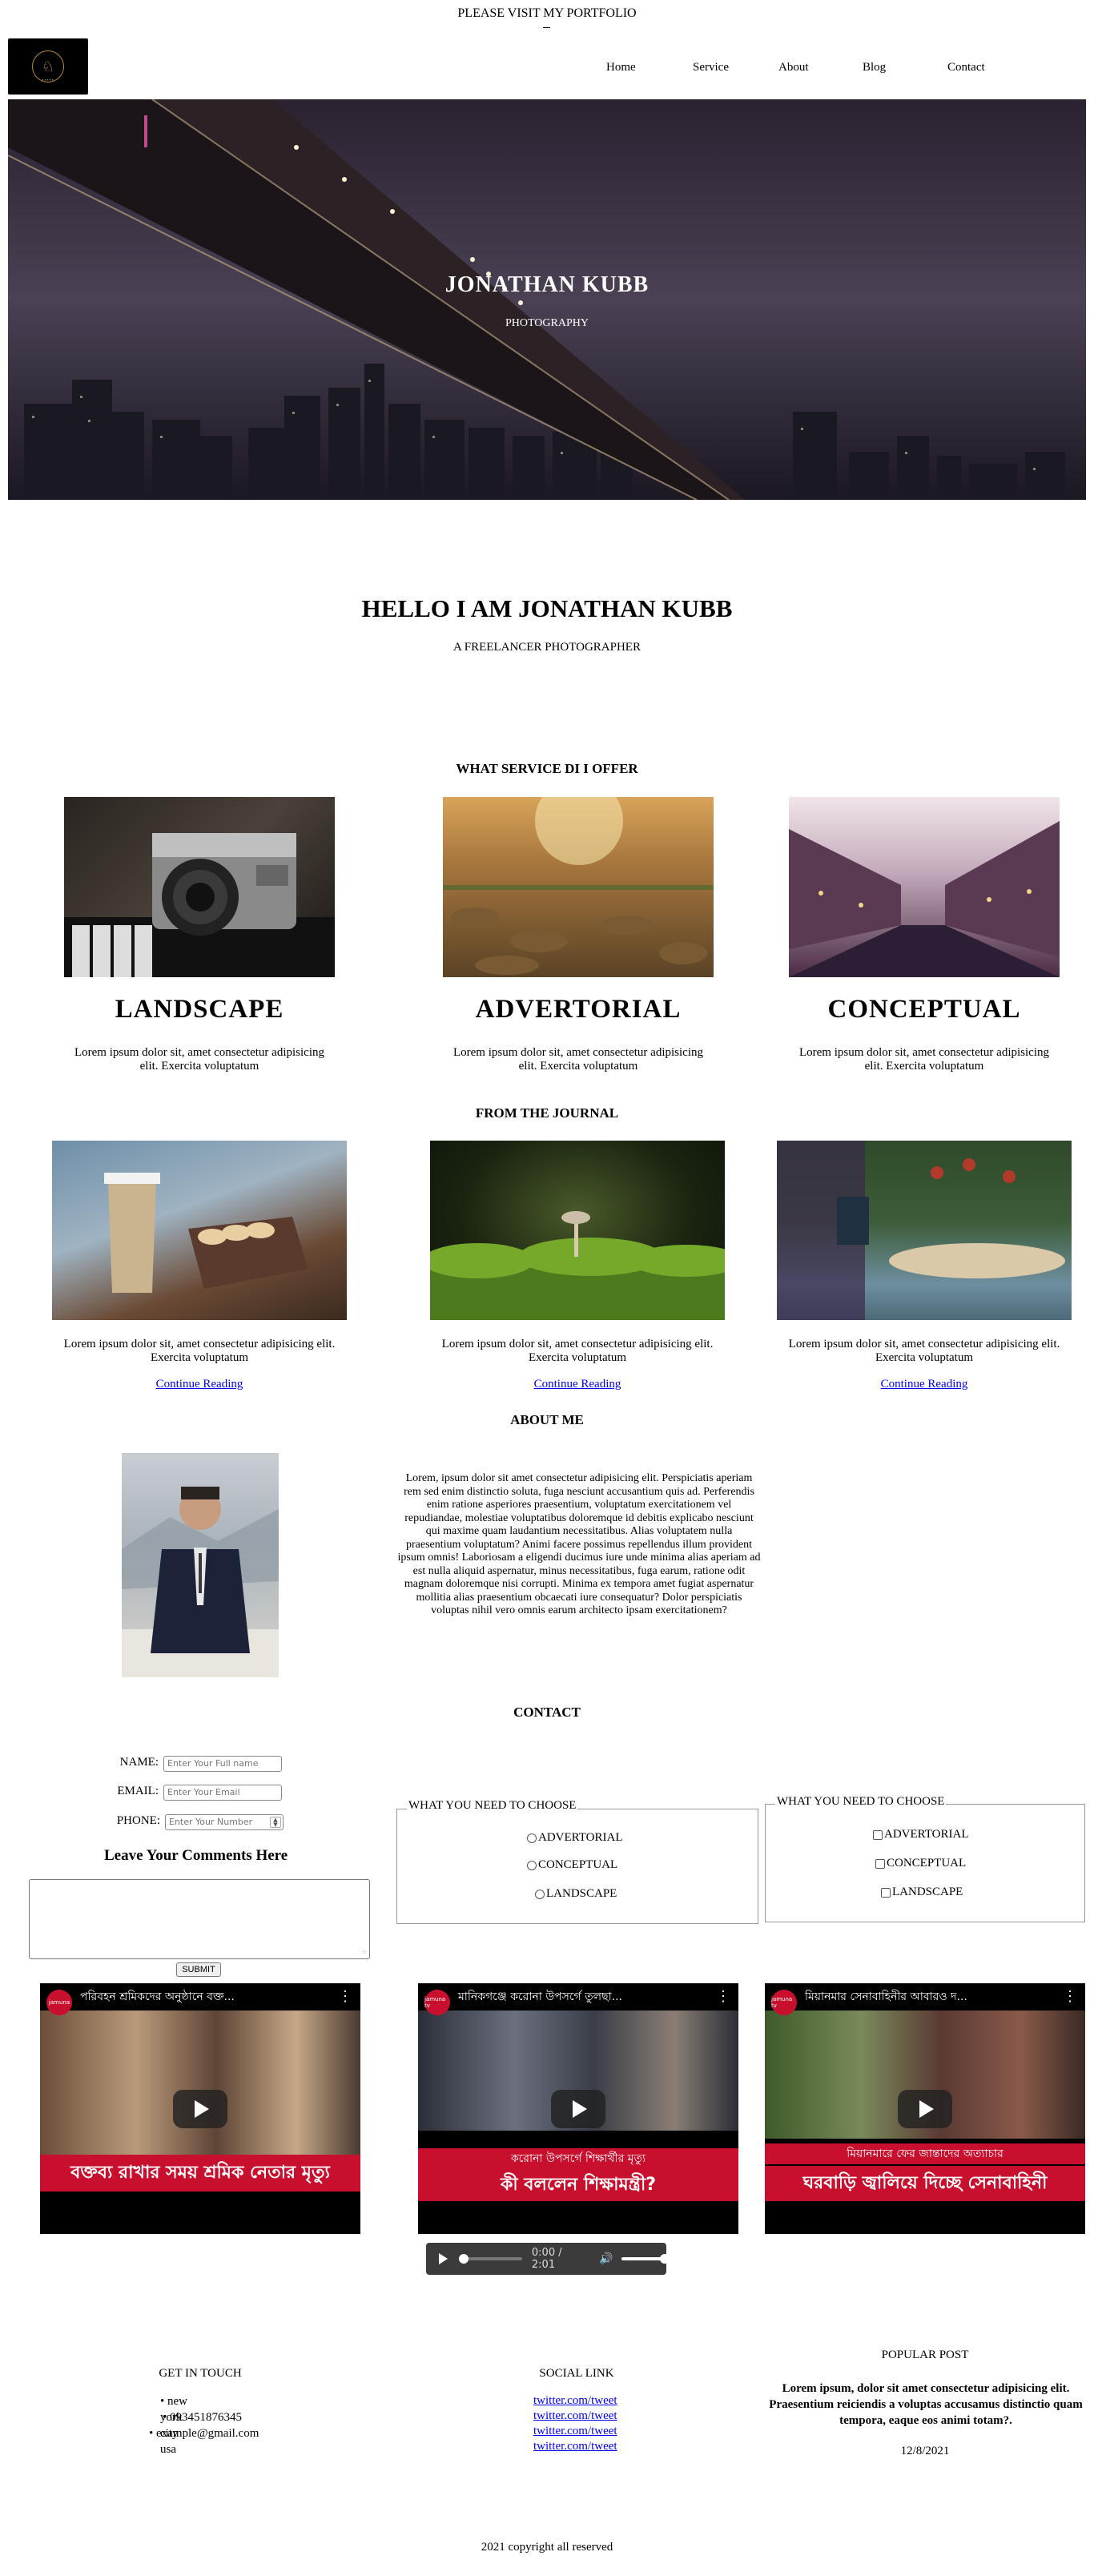 Image resolution: width=1094 pixels, height=2576 pixels. Describe the element at coordinates (199, 1919) in the screenshot. I see `comment-textarea: ⁘` at that location.